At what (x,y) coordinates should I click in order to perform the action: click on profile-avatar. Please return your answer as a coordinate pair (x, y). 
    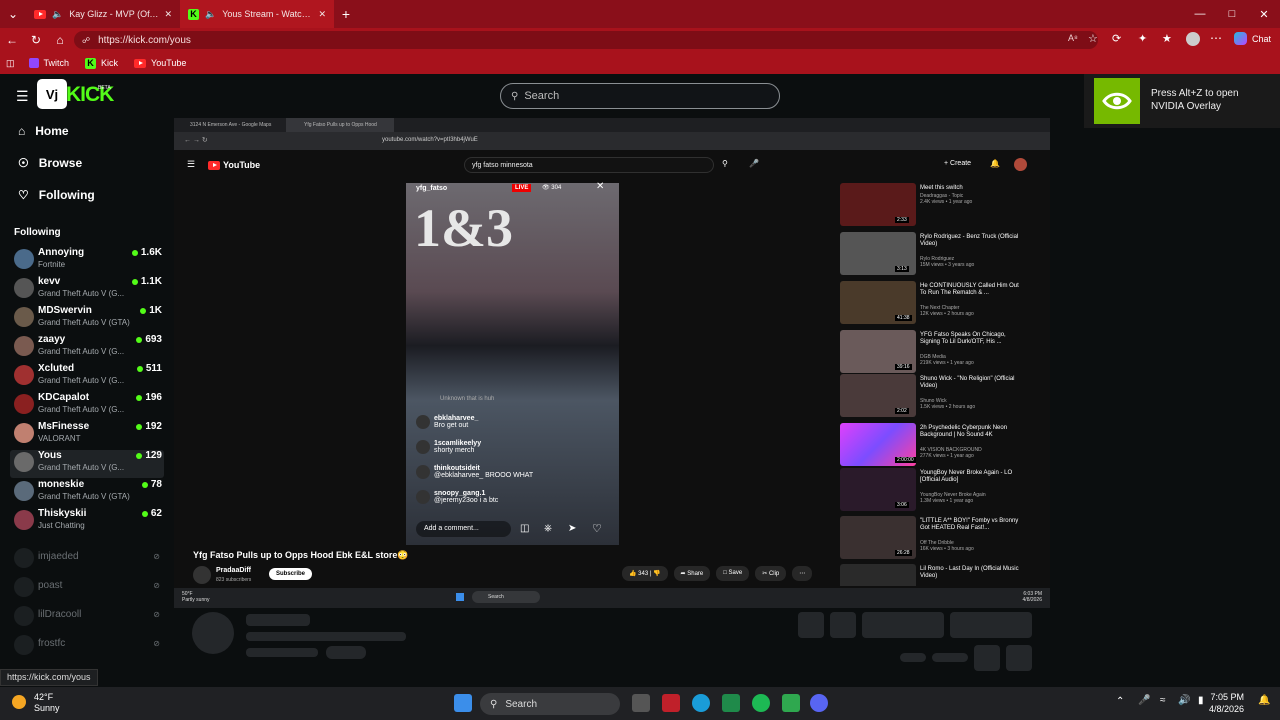
    Looking at the image, I should click on (1193, 39).